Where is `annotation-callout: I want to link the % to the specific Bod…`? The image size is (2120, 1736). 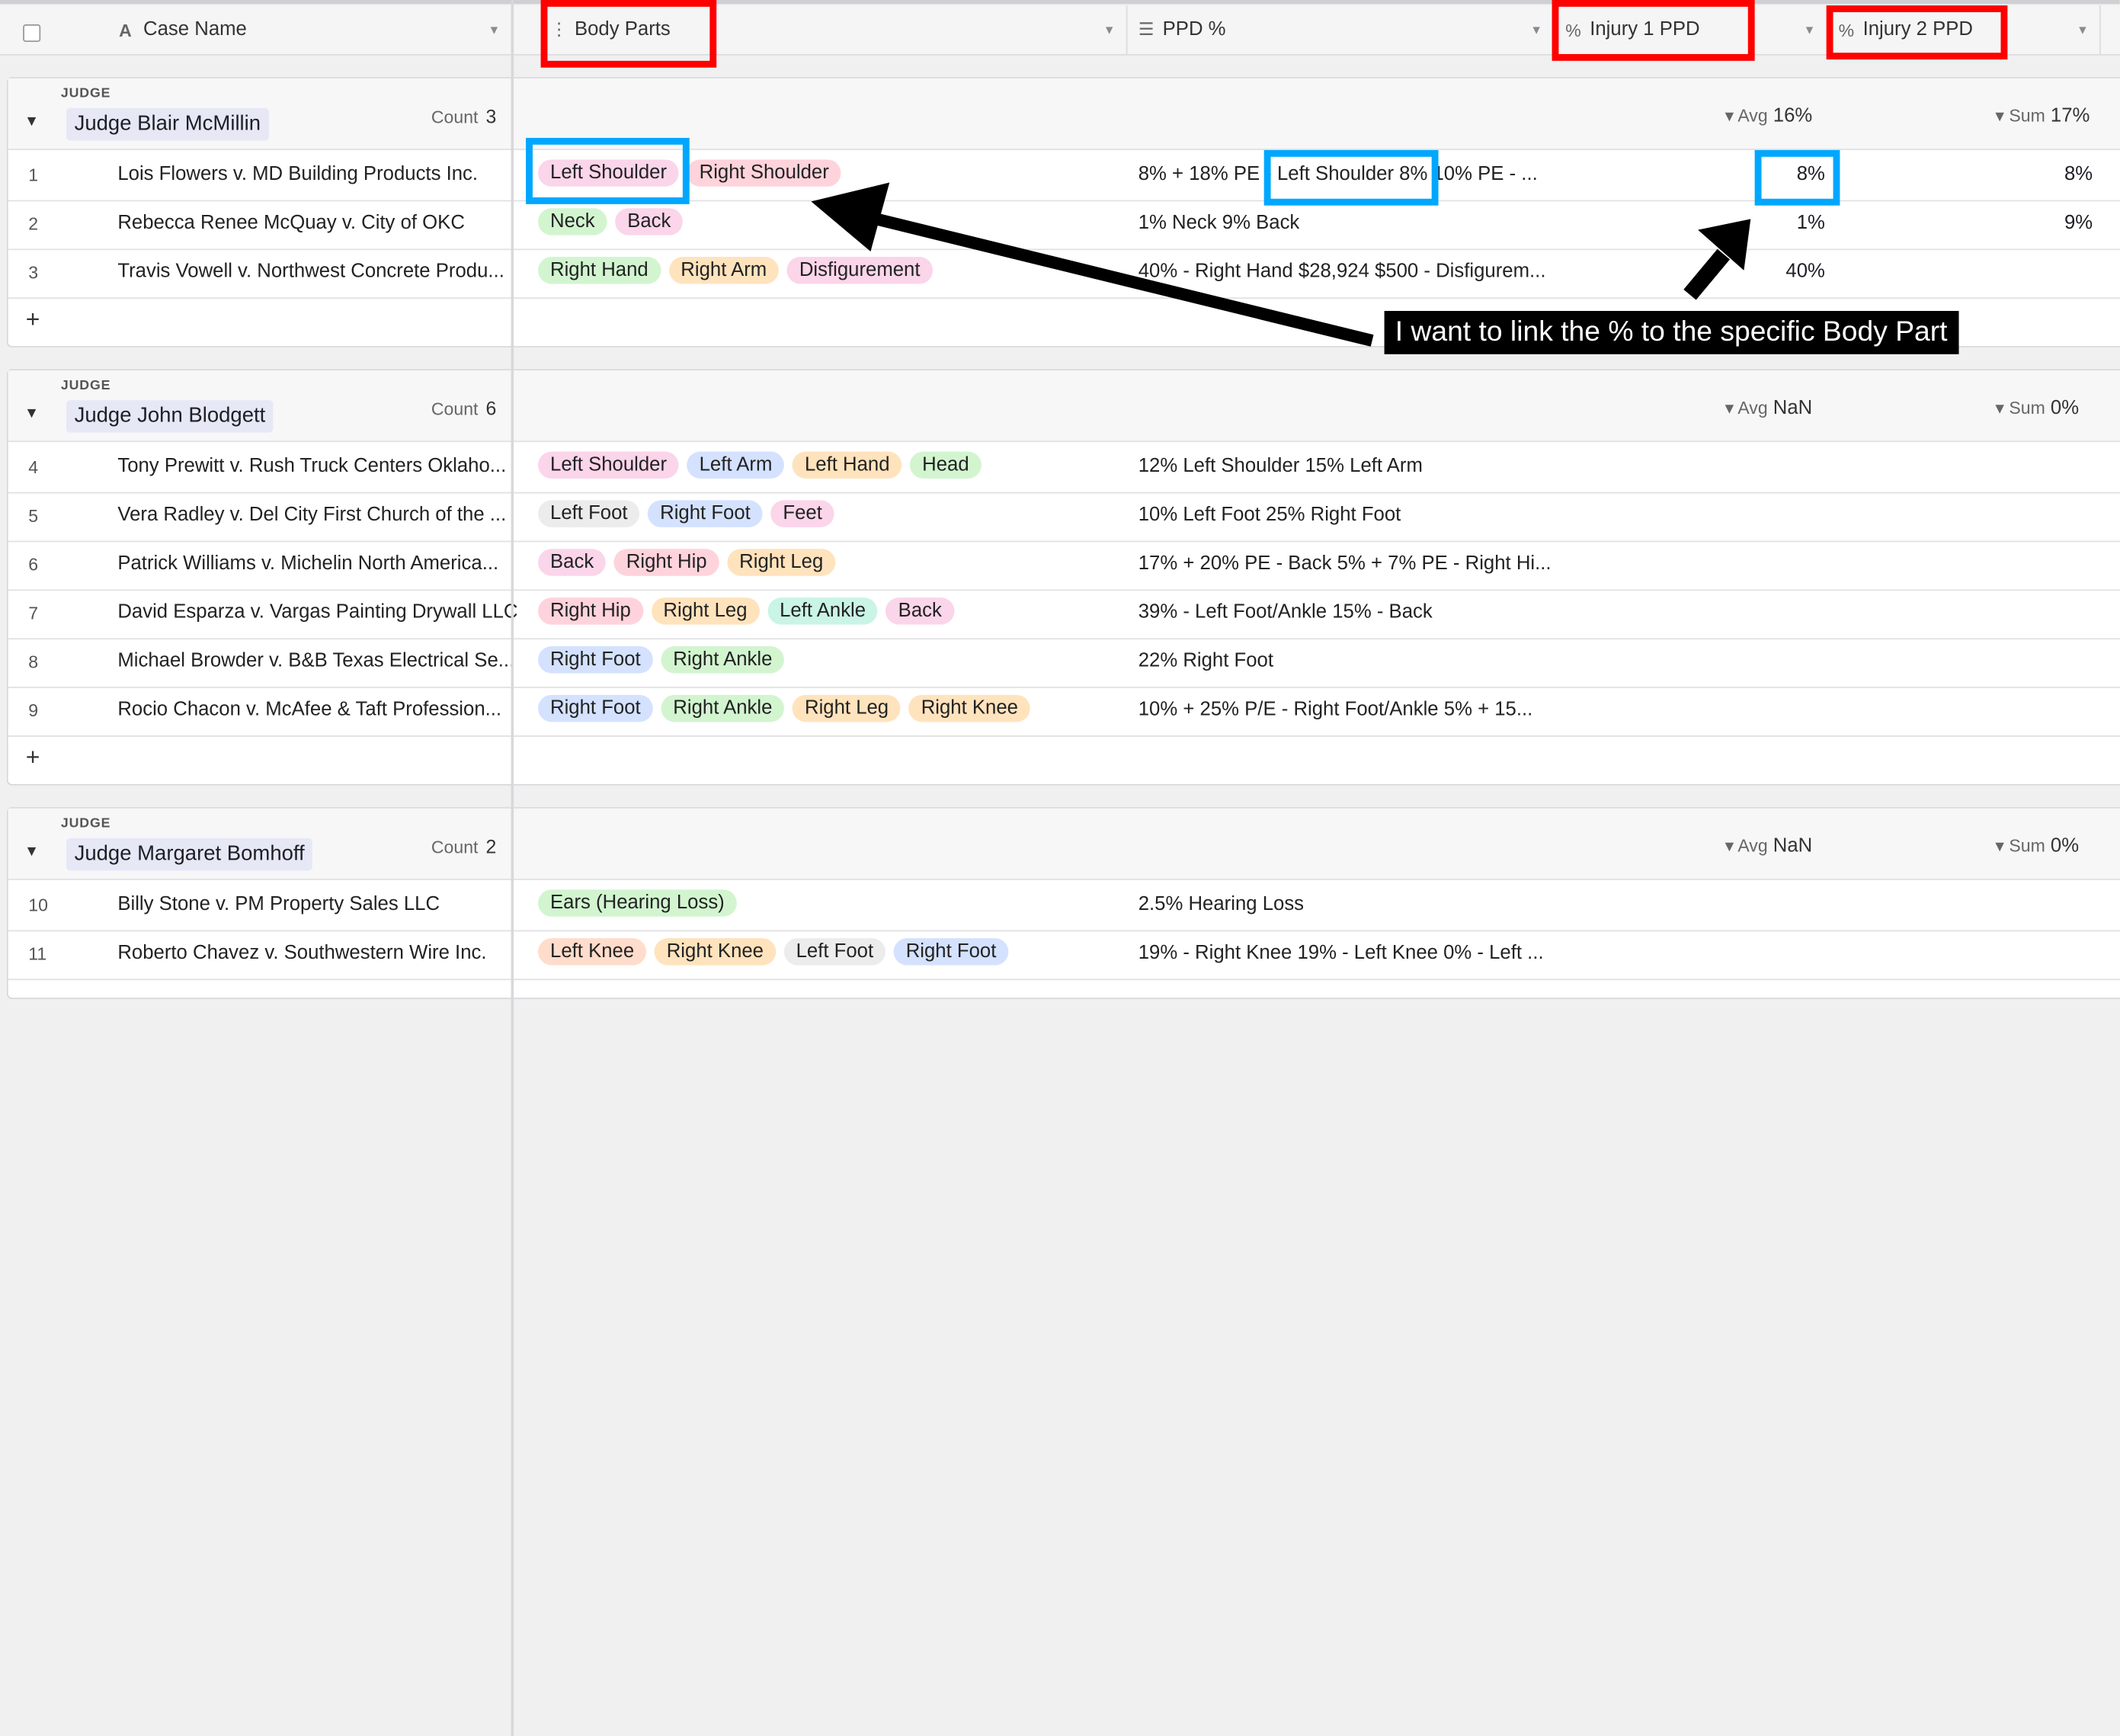 annotation-callout: I want to link the % to the specific Bod… is located at coordinates (1671, 332).